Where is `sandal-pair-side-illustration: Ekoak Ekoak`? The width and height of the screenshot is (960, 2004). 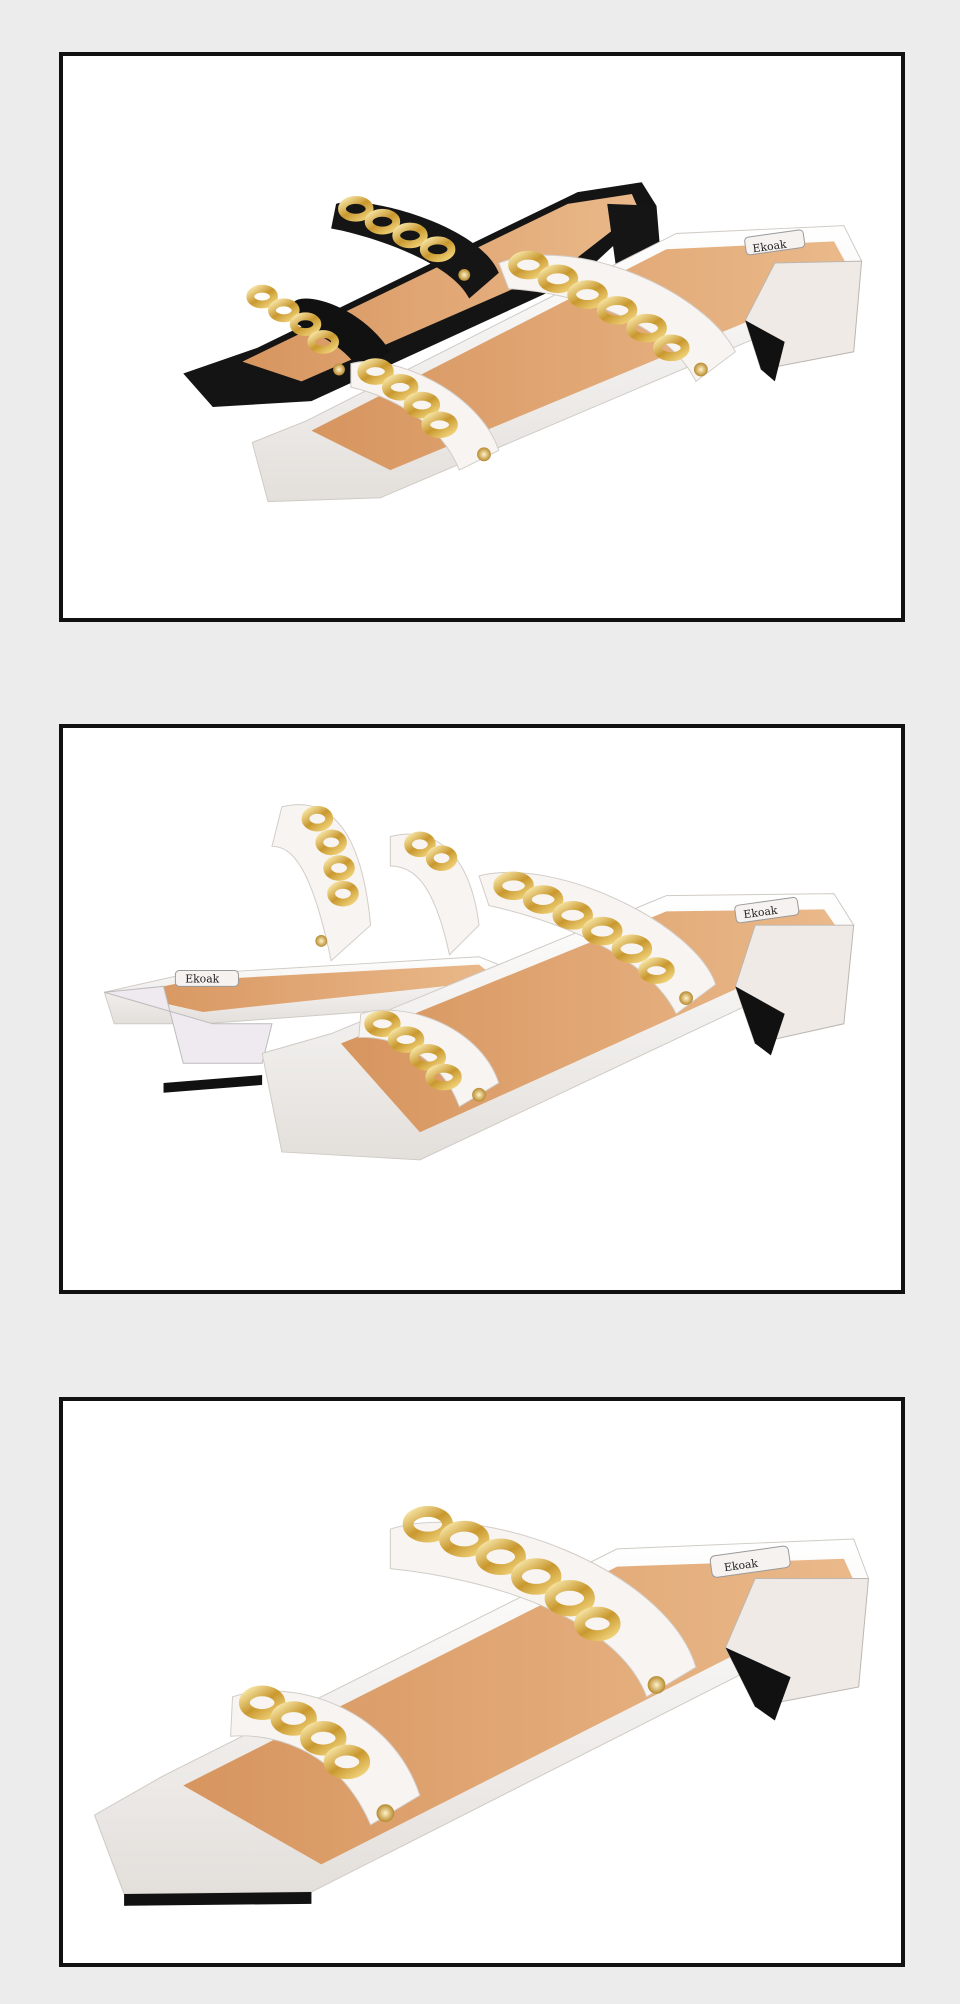
sandal-pair-side-illustration: Ekoak Ekoak is located at coordinates (479, 982).